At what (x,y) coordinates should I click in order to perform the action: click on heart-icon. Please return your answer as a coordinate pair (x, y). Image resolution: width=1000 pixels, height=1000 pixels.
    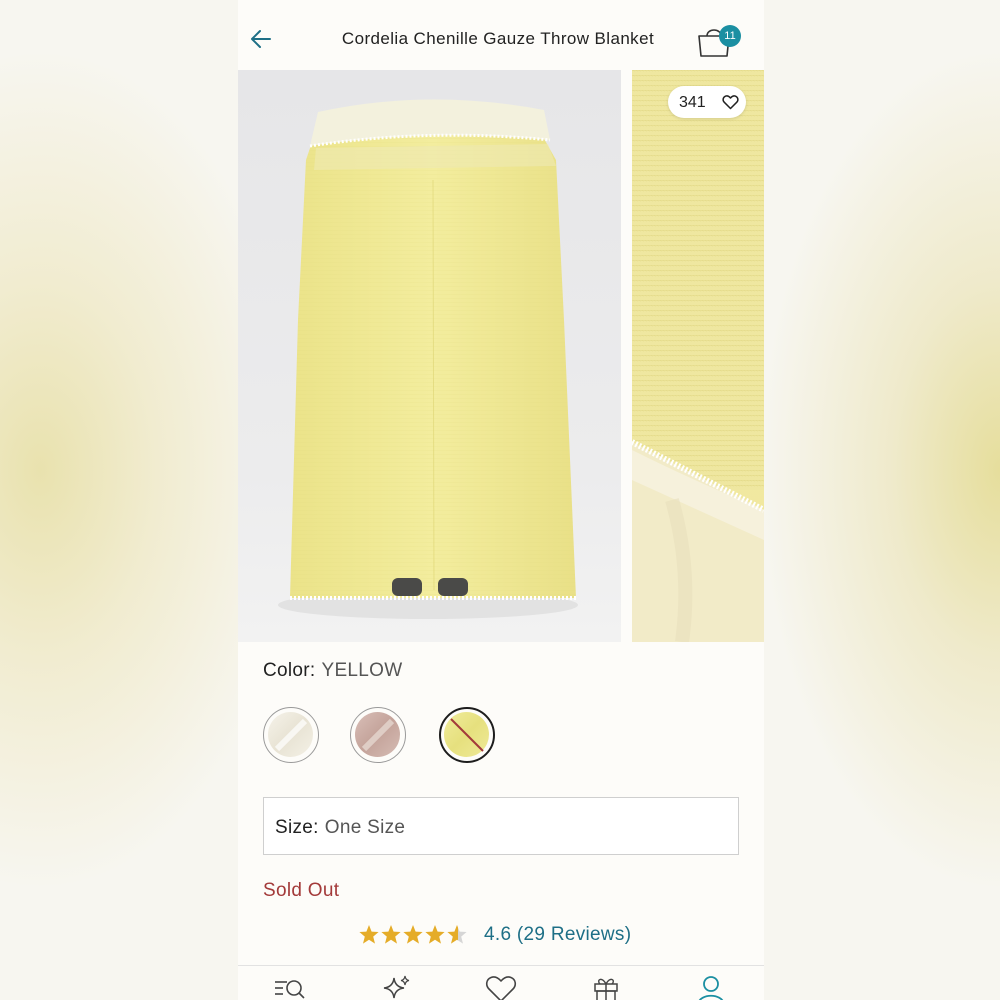
    Looking at the image, I should click on (501, 987).